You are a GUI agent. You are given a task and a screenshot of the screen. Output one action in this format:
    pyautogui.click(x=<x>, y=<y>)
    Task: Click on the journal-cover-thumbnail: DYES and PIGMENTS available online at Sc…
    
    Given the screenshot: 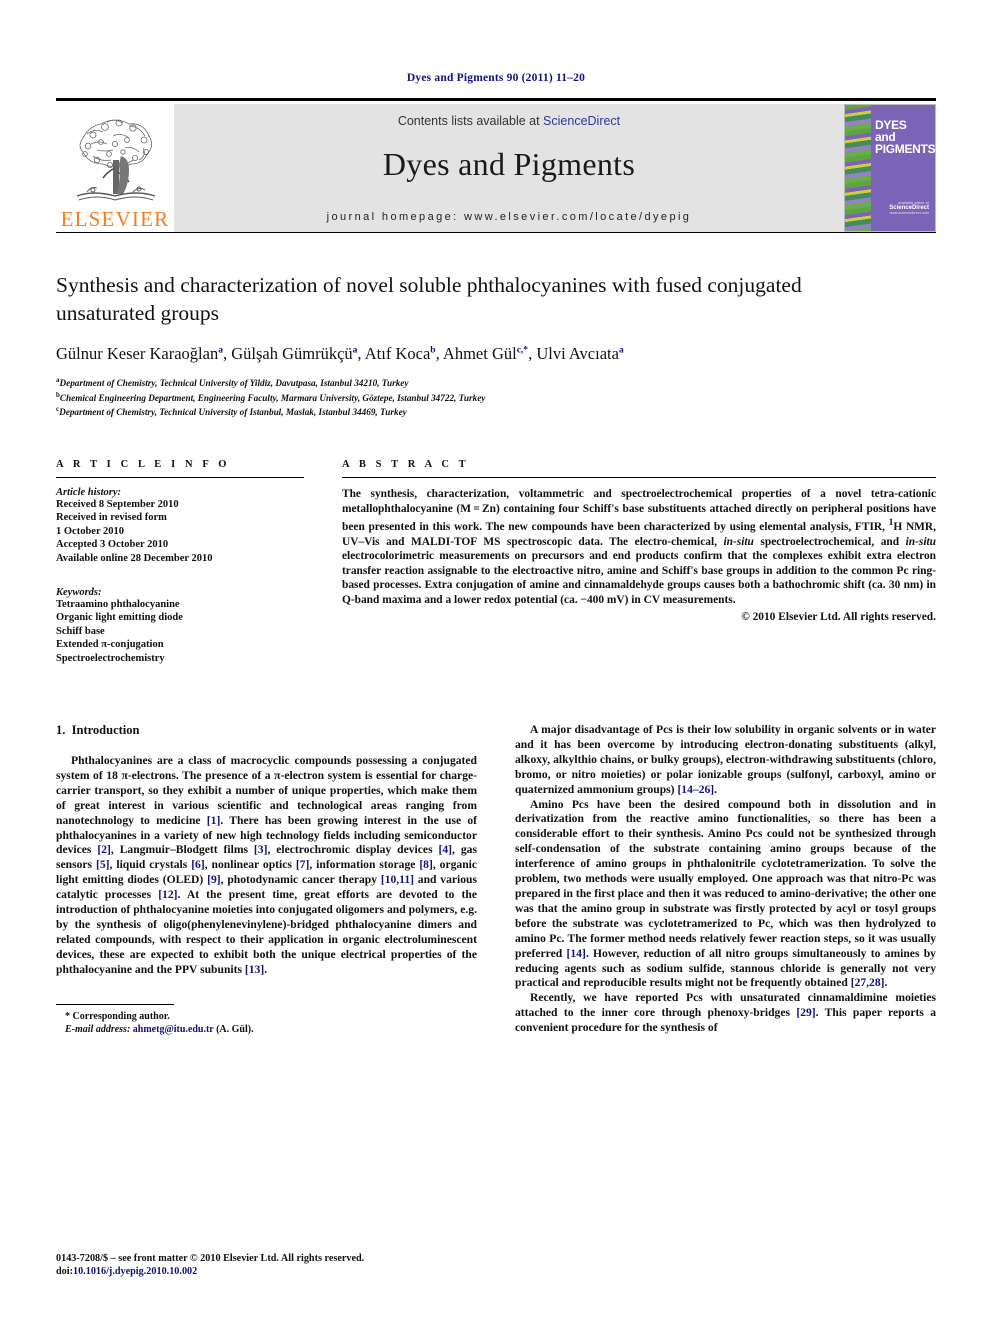 What is the action you would take?
    pyautogui.click(x=890, y=168)
    